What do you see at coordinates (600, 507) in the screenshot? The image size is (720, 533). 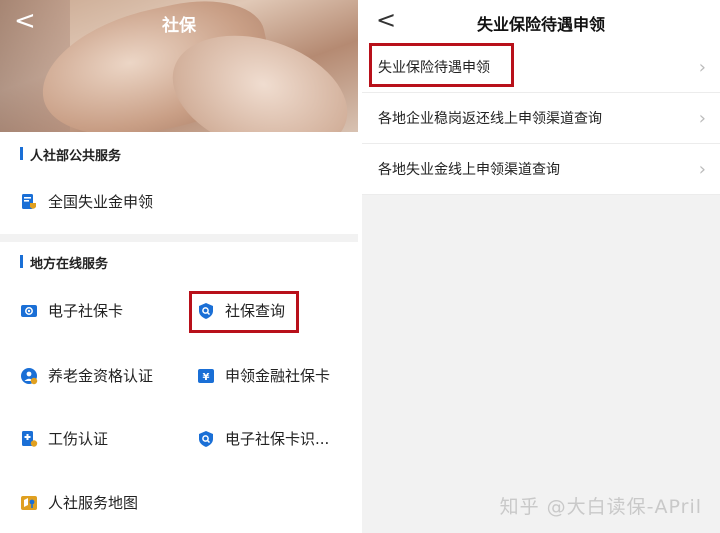 I see `watermark: 知乎 @大白读保-APril` at bounding box center [600, 507].